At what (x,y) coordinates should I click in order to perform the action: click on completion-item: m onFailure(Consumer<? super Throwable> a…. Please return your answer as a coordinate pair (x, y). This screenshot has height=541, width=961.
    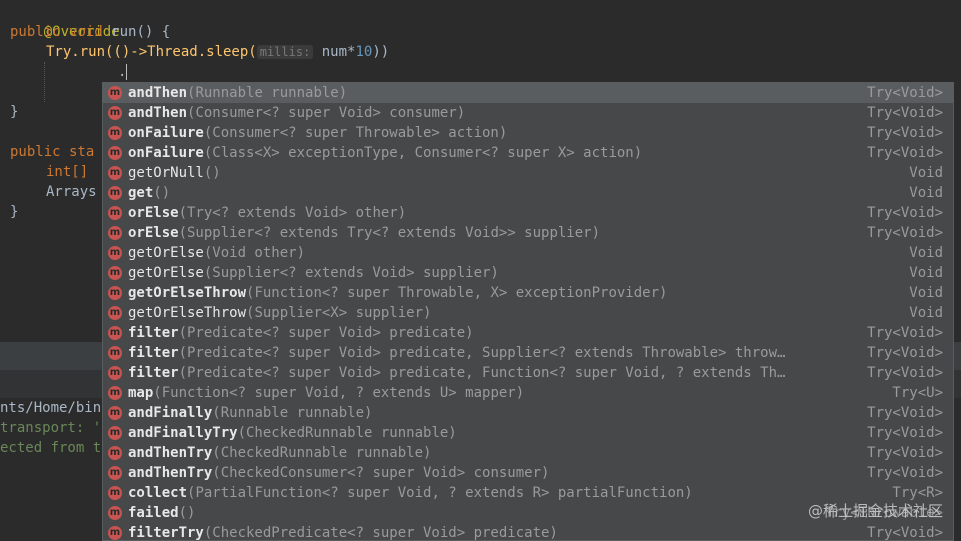
    Looking at the image, I should click on (528, 133).